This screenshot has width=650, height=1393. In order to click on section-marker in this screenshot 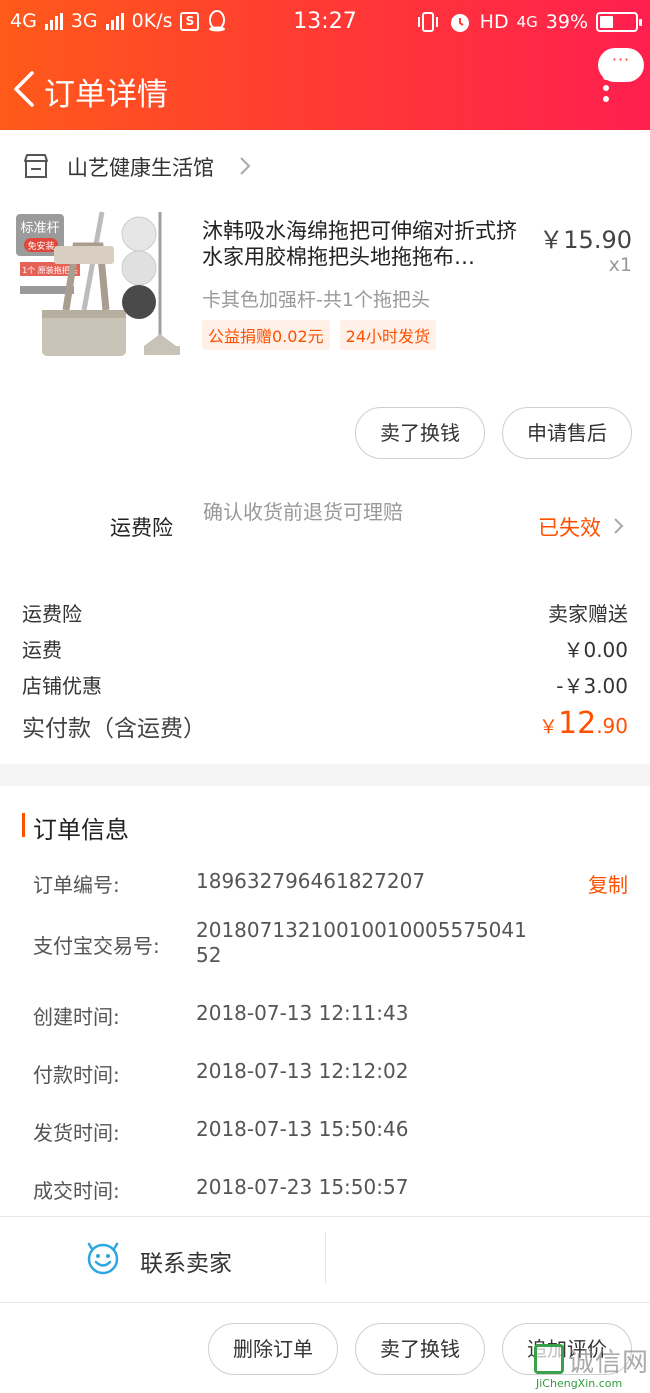, I will do `click(23, 825)`.